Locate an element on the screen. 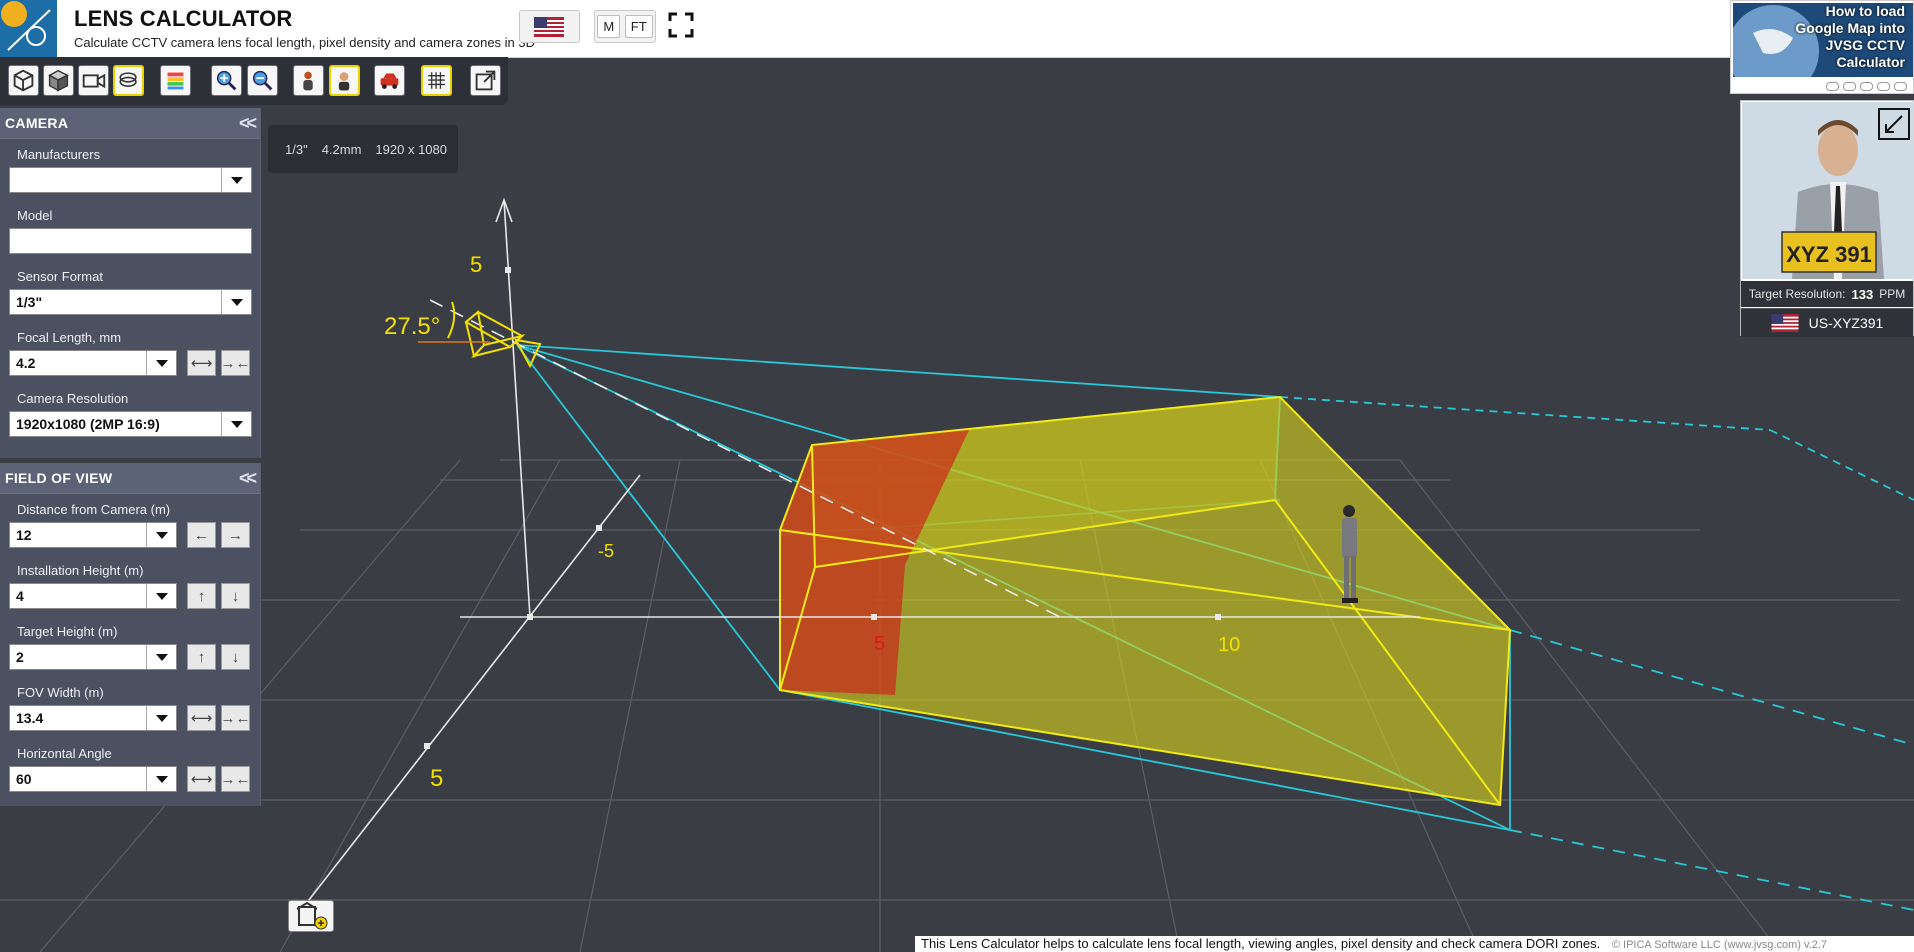  vertical-axis-label: 5 is located at coordinates (476, 264).